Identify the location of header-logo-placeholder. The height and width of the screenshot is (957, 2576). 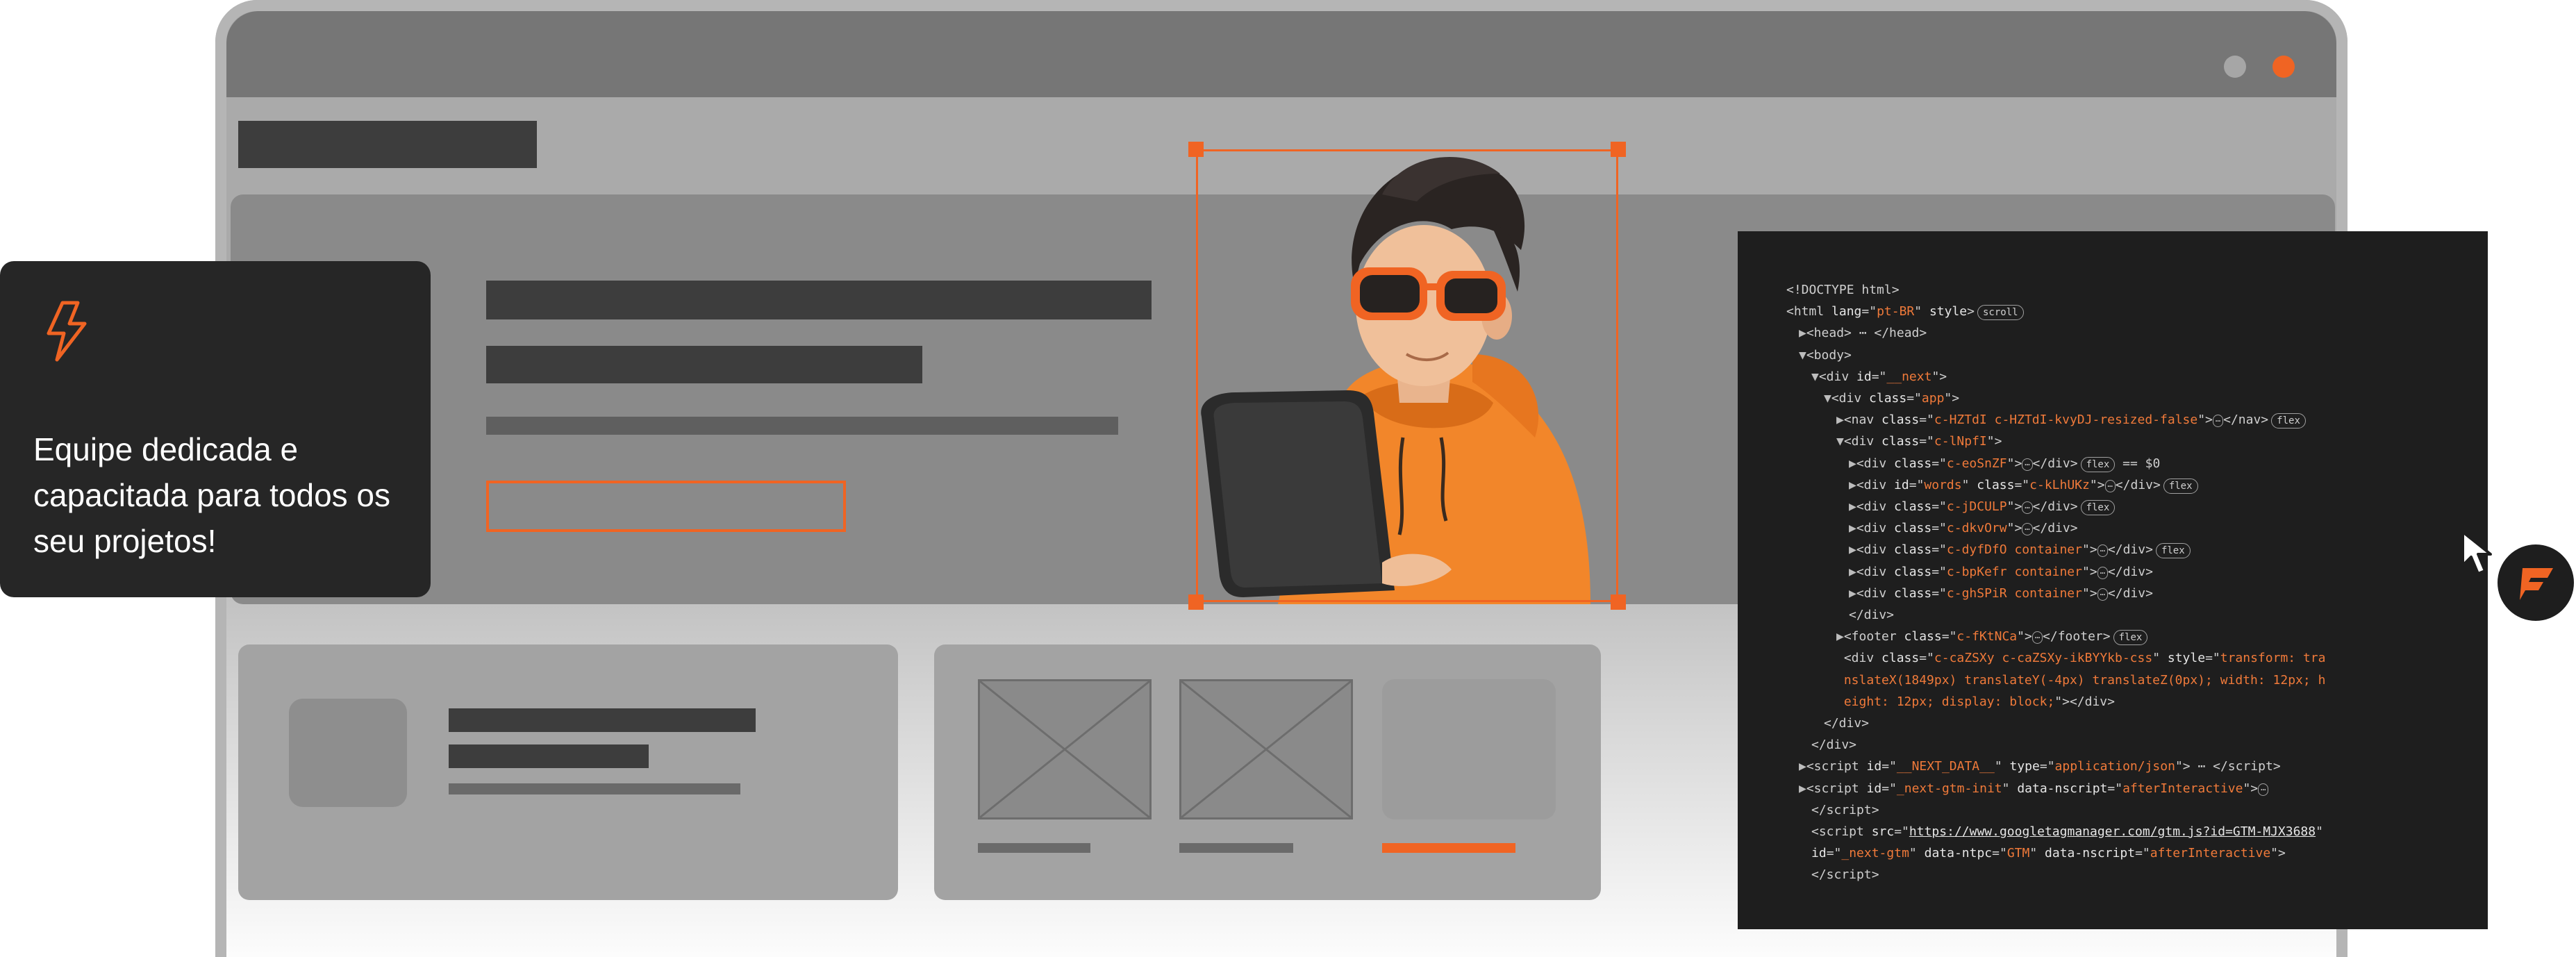
(387, 144).